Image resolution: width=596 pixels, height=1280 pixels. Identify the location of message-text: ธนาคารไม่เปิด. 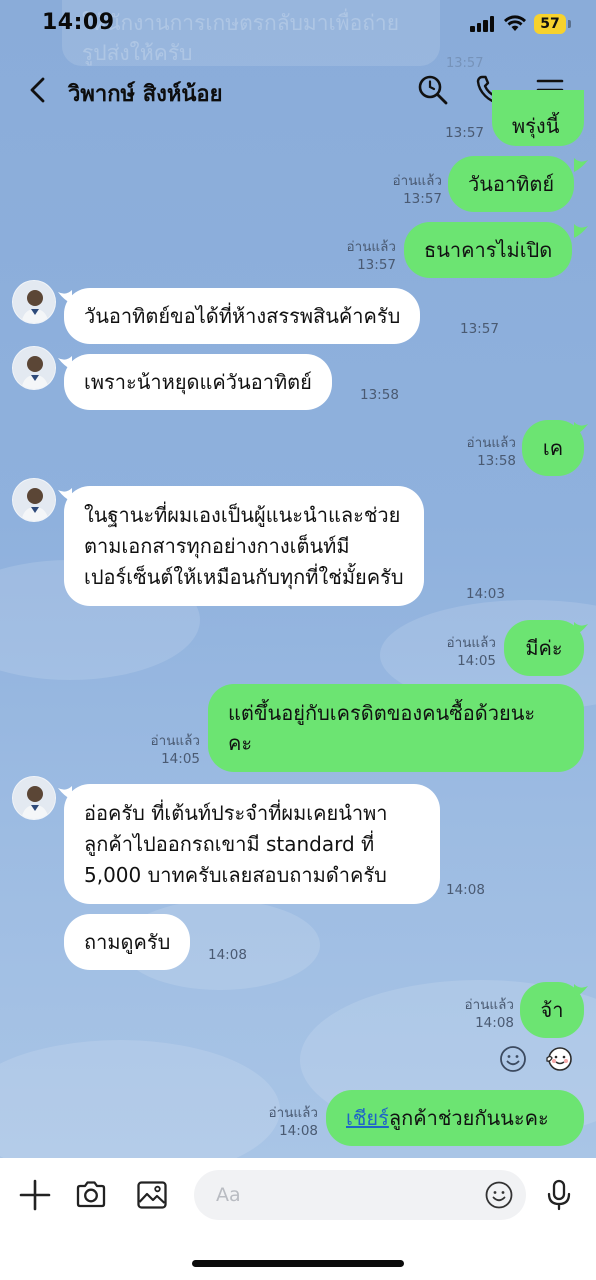
(488, 250).